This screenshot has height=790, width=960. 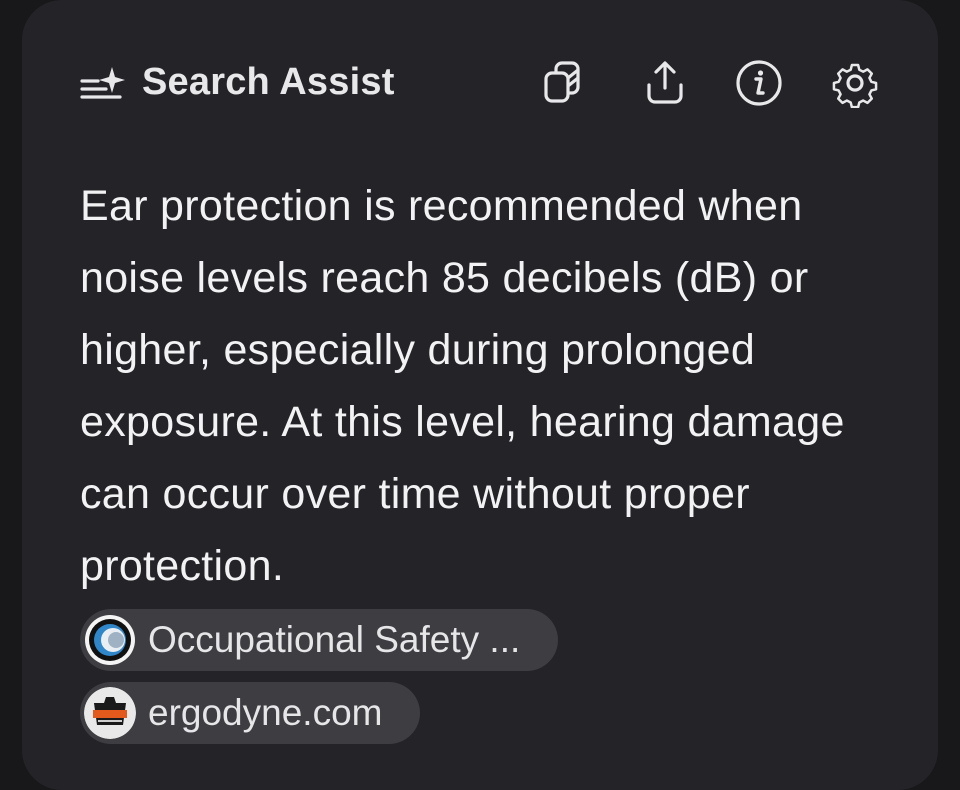 I want to click on info-button, so click(x=759, y=83).